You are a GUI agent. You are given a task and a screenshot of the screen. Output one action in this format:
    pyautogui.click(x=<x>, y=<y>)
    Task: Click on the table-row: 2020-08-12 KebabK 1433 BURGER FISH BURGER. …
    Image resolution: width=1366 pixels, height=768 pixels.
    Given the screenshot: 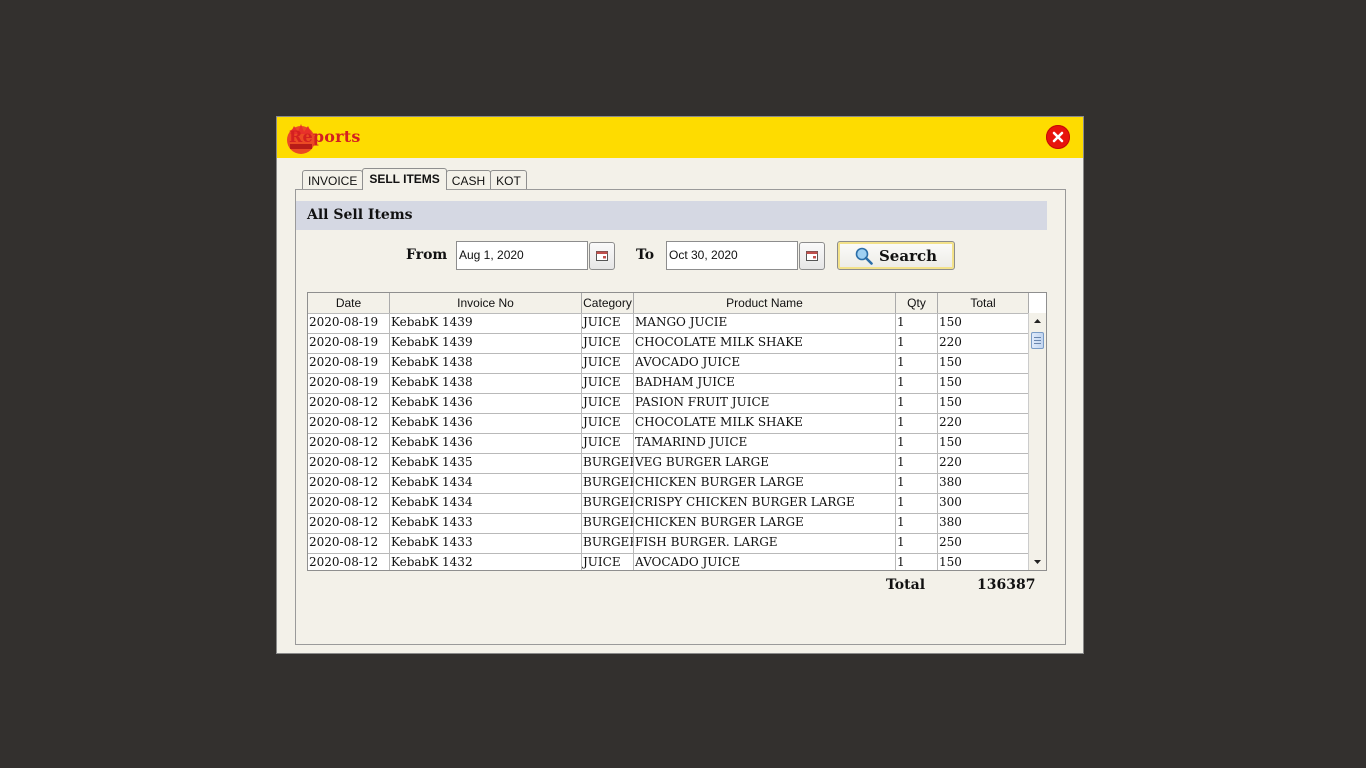 What is the action you would take?
    pyautogui.click(x=668, y=544)
    